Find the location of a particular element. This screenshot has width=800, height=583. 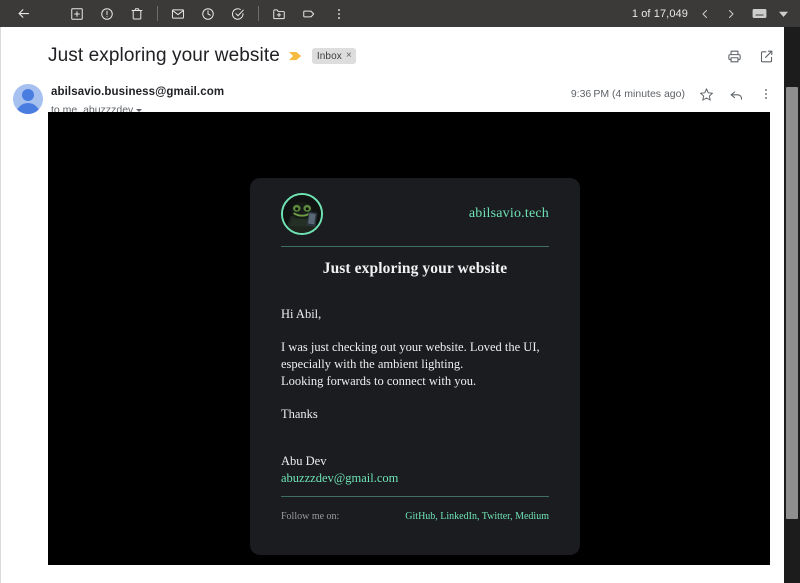

scrollbar-thumb is located at coordinates (792, 303).